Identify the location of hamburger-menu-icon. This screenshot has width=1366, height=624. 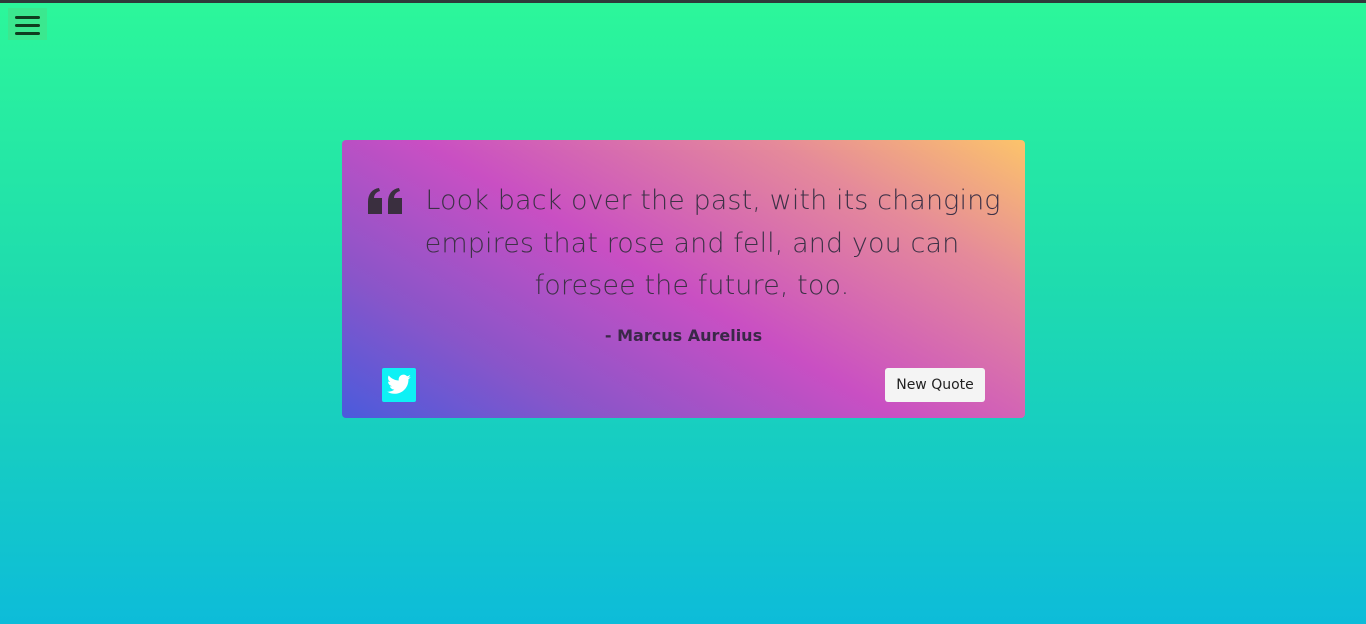
(27, 17).